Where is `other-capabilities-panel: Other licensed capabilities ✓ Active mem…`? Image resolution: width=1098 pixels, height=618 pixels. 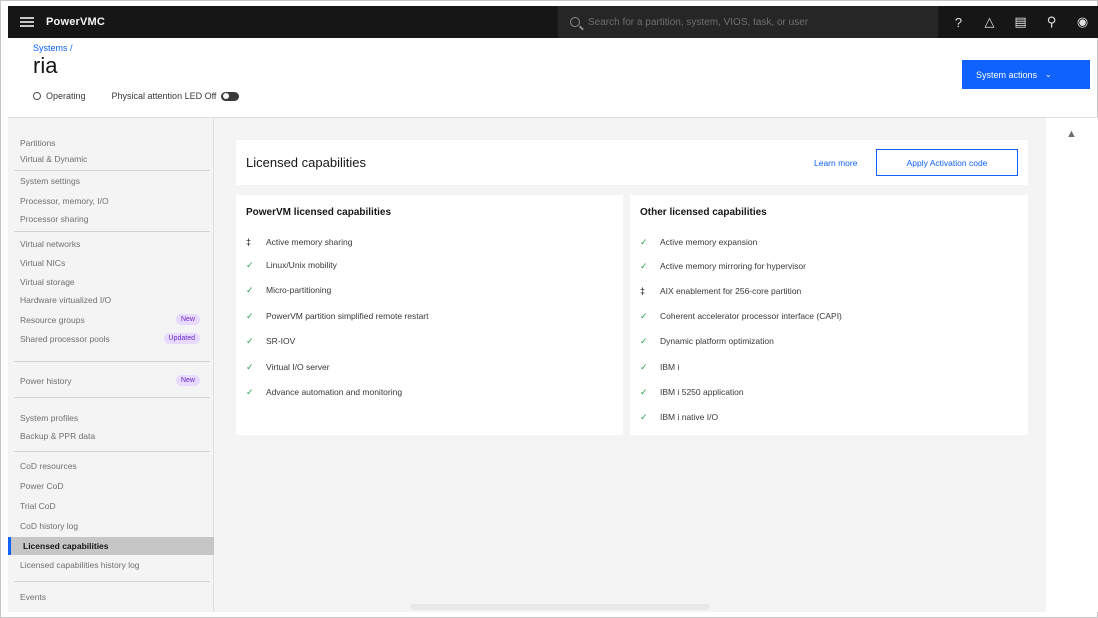 other-capabilities-panel: Other licensed capabilities ✓ Active mem… is located at coordinates (829, 315).